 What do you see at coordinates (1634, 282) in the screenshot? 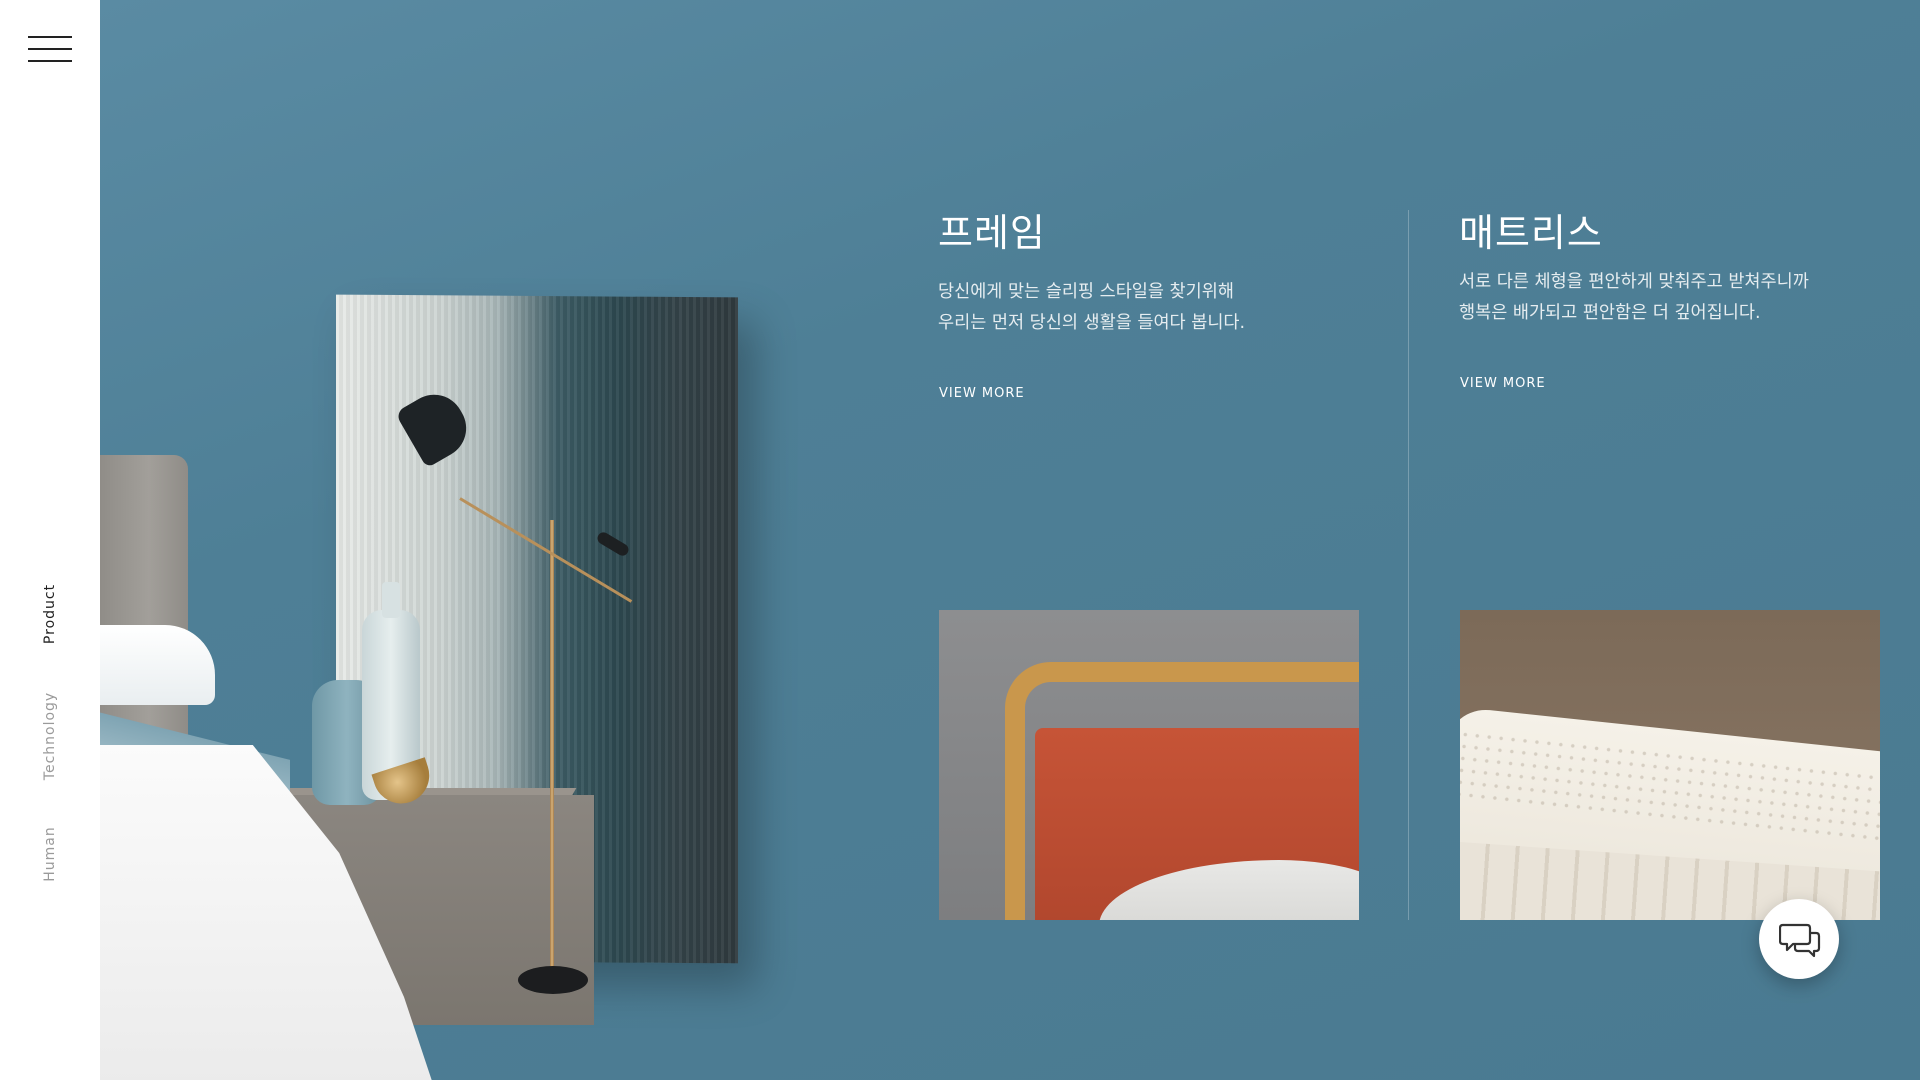
I see `product-desc-line: 서로 다른 체형을 편안하게 맞춰주고 받쳐주니까` at bounding box center [1634, 282].